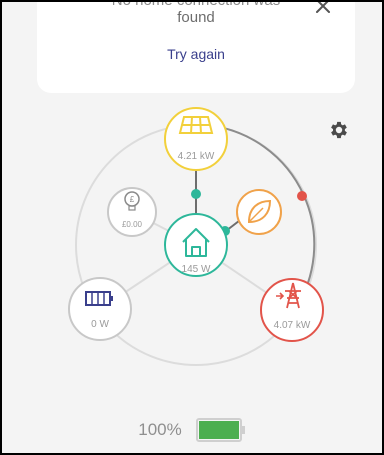 The image size is (384, 455). What do you see at coordinates (196, 139) in the screenshot?
I see `solar-node: 4.21 kW` at bounding box center [196, 139].